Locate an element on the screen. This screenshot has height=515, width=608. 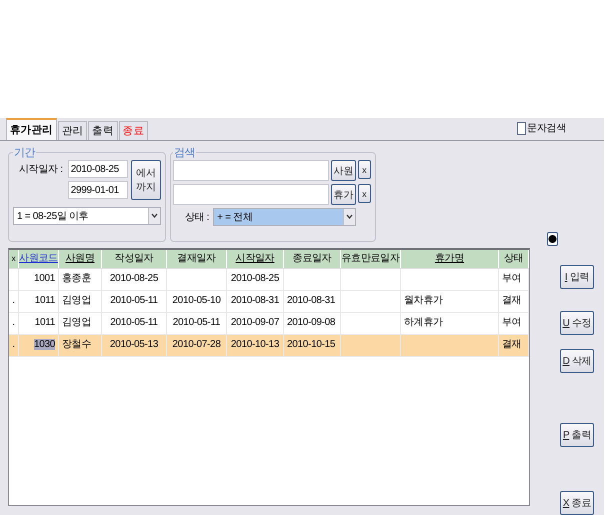
table-cell: 월차휴가 is located at coordinates (423, 300).